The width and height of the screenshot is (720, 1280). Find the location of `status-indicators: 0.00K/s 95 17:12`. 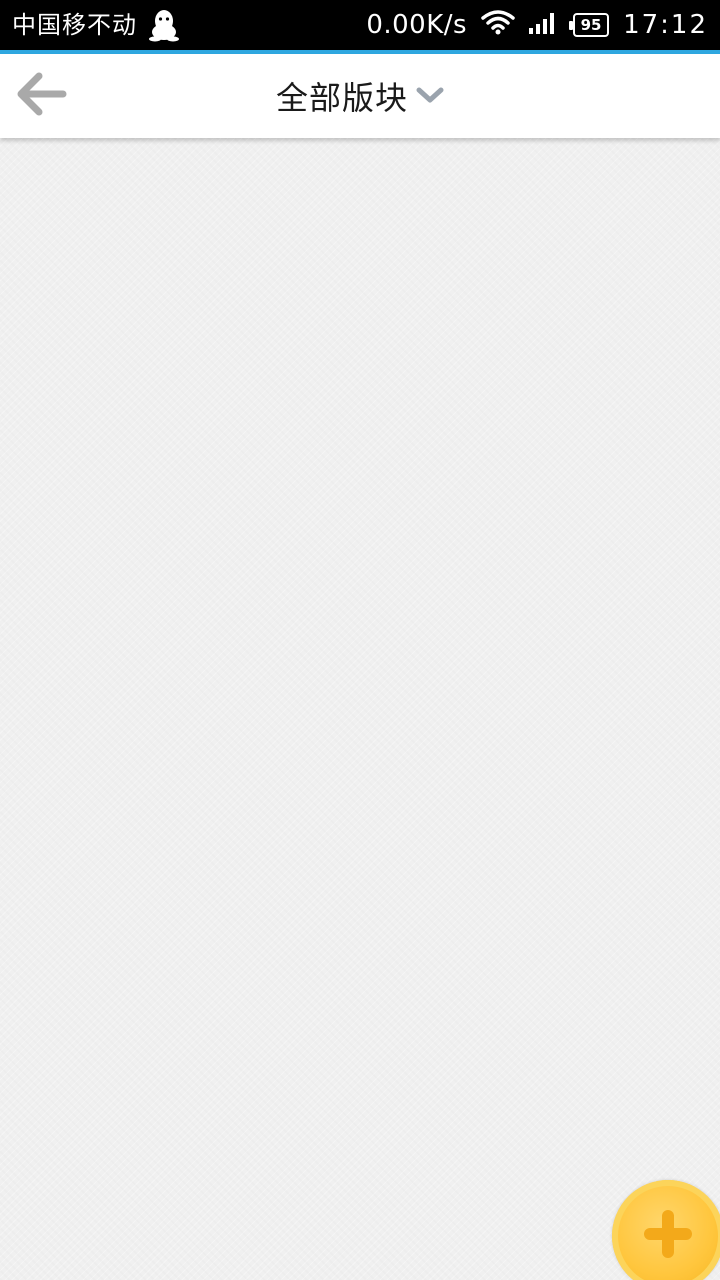

status-indicators: 0.00K/s 95 17:12 is located at coordinates (537, 25).